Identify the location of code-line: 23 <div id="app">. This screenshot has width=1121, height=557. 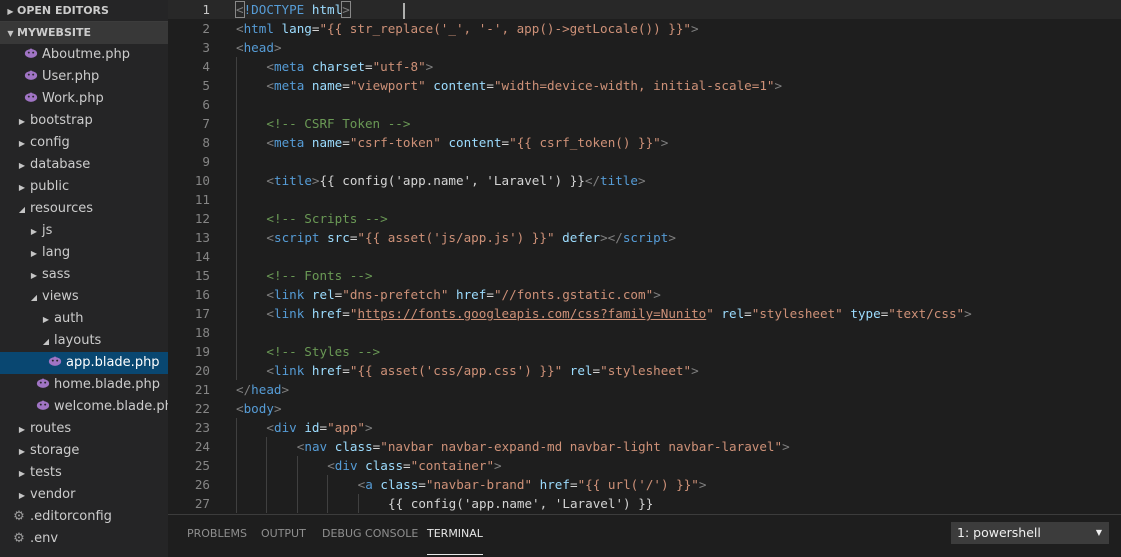
(644, 427).